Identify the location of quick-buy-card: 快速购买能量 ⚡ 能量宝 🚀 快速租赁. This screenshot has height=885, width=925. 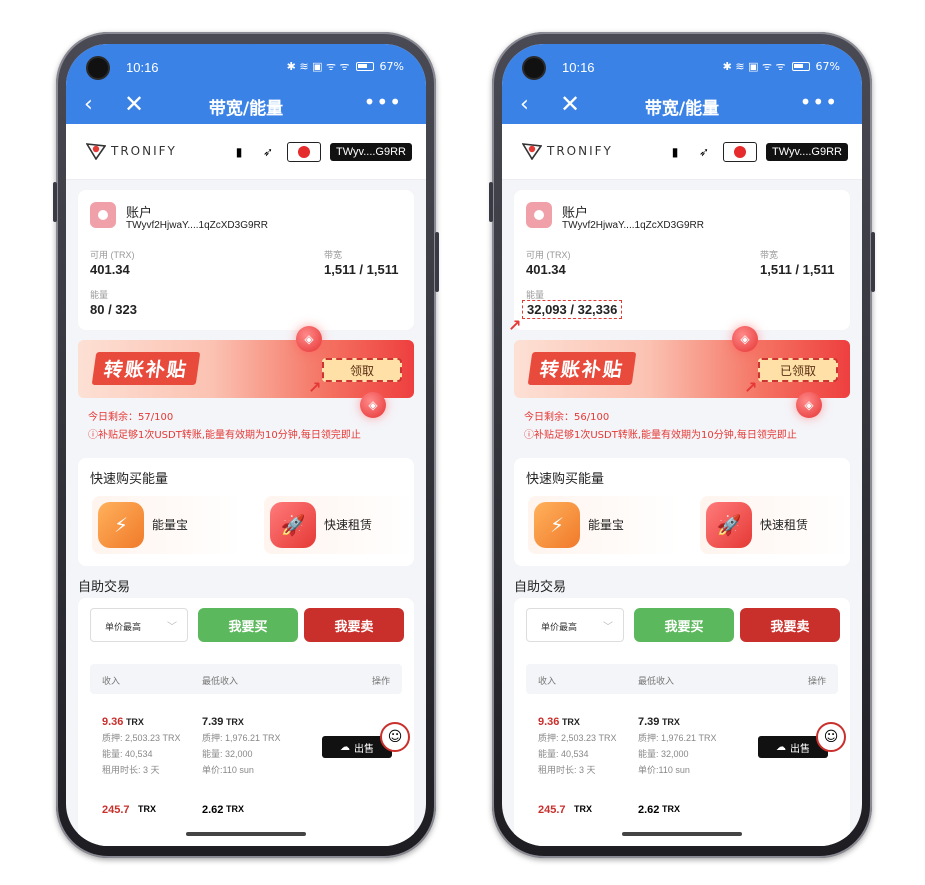
(246, 512).